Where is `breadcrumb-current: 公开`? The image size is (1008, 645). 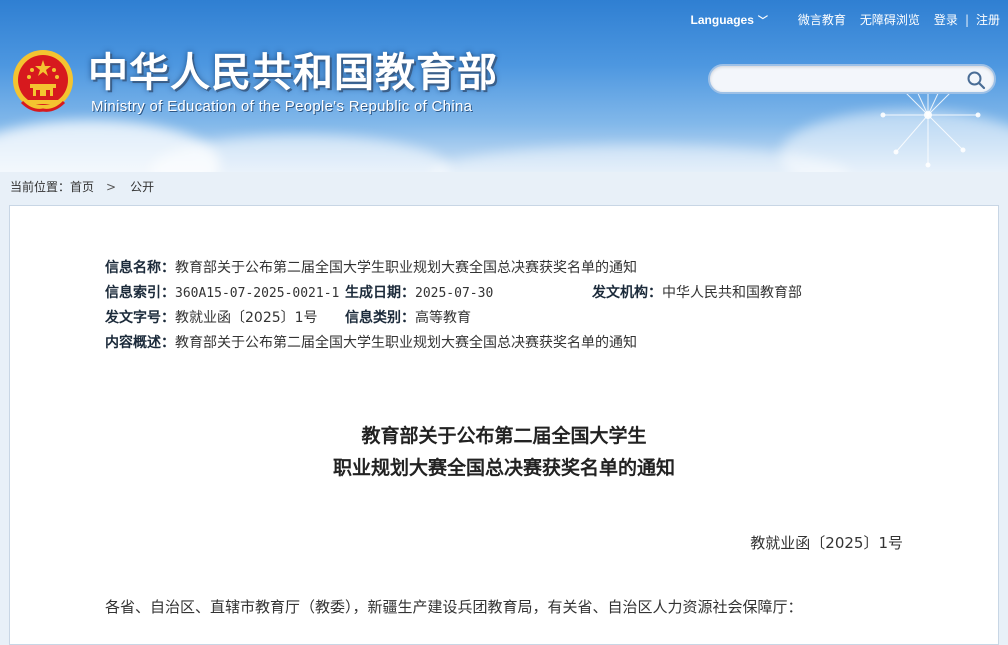
breadcrumb-current: 公开 is located at coordinates (142, 186).